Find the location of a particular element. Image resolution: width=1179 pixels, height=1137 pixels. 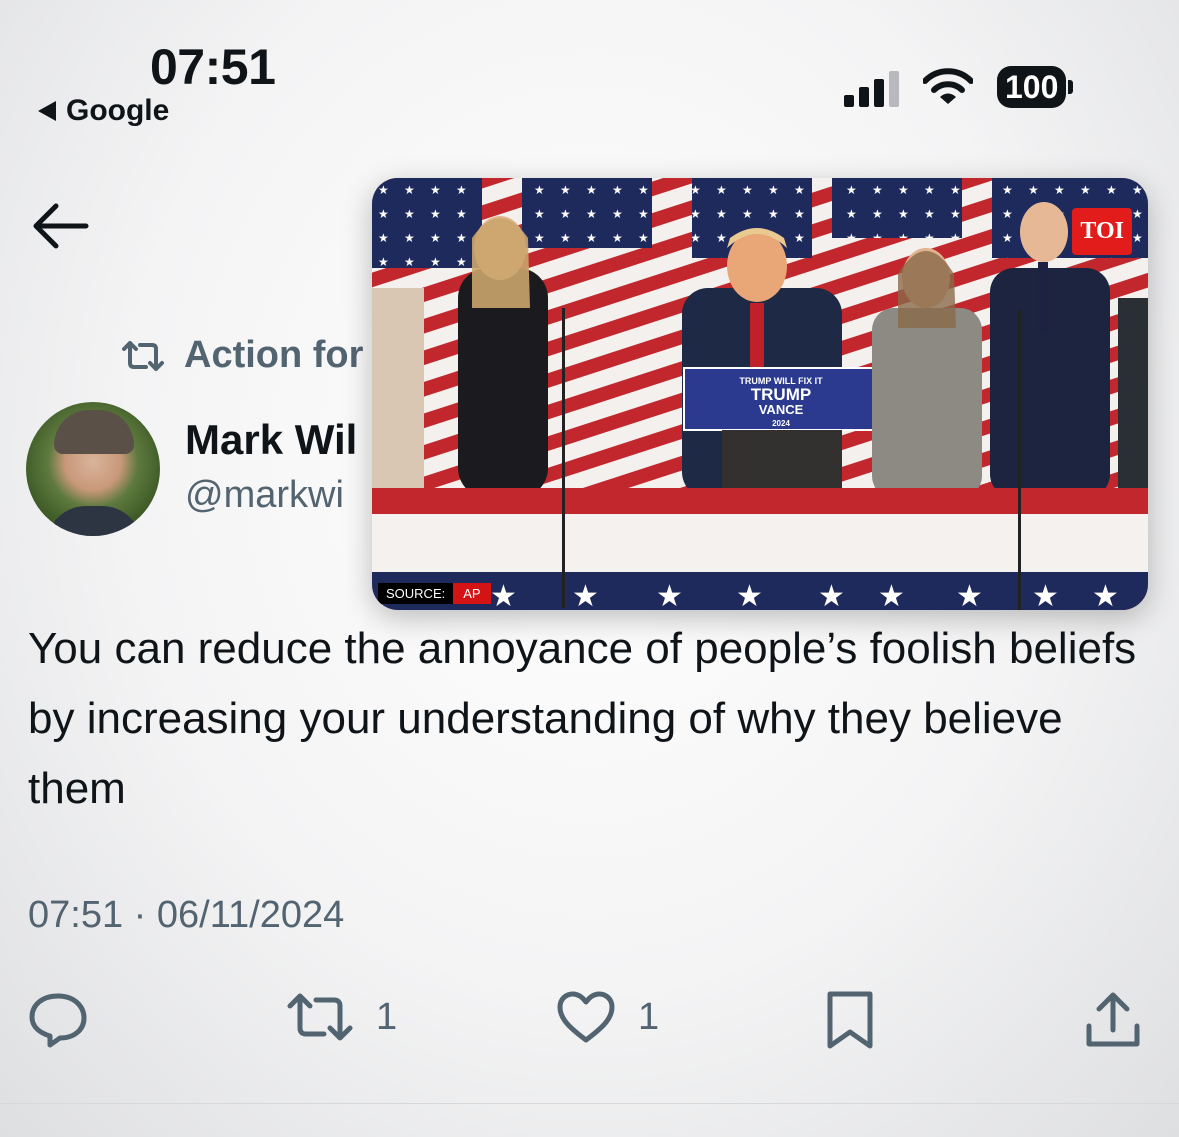

wifi-icon is located at coordinates (948, 86).